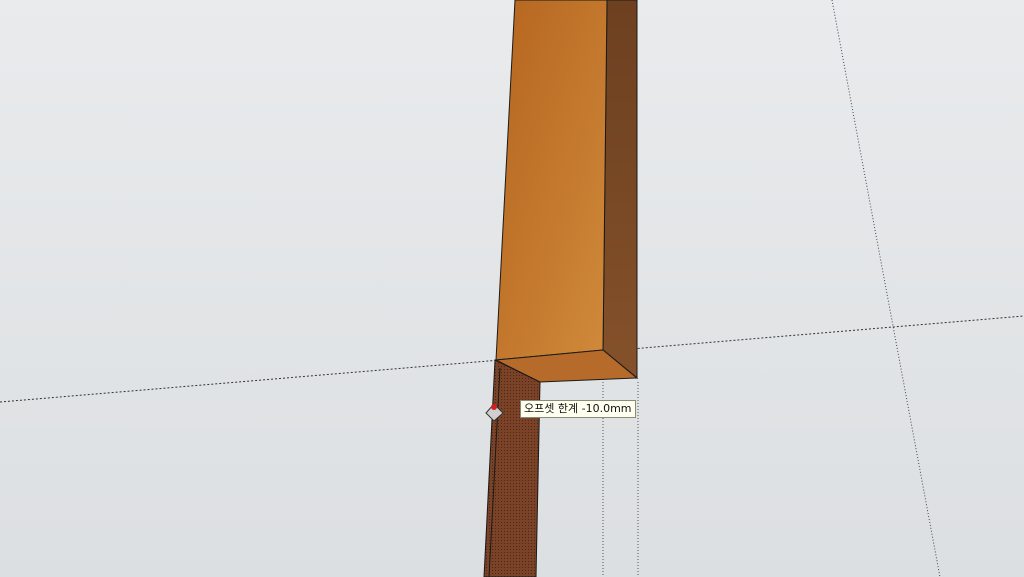 The image size is (1024, 577). Describe the element at coordinates (606, 408) in the screenshot. I see `tooltip-value: -10.0mm` at that location.